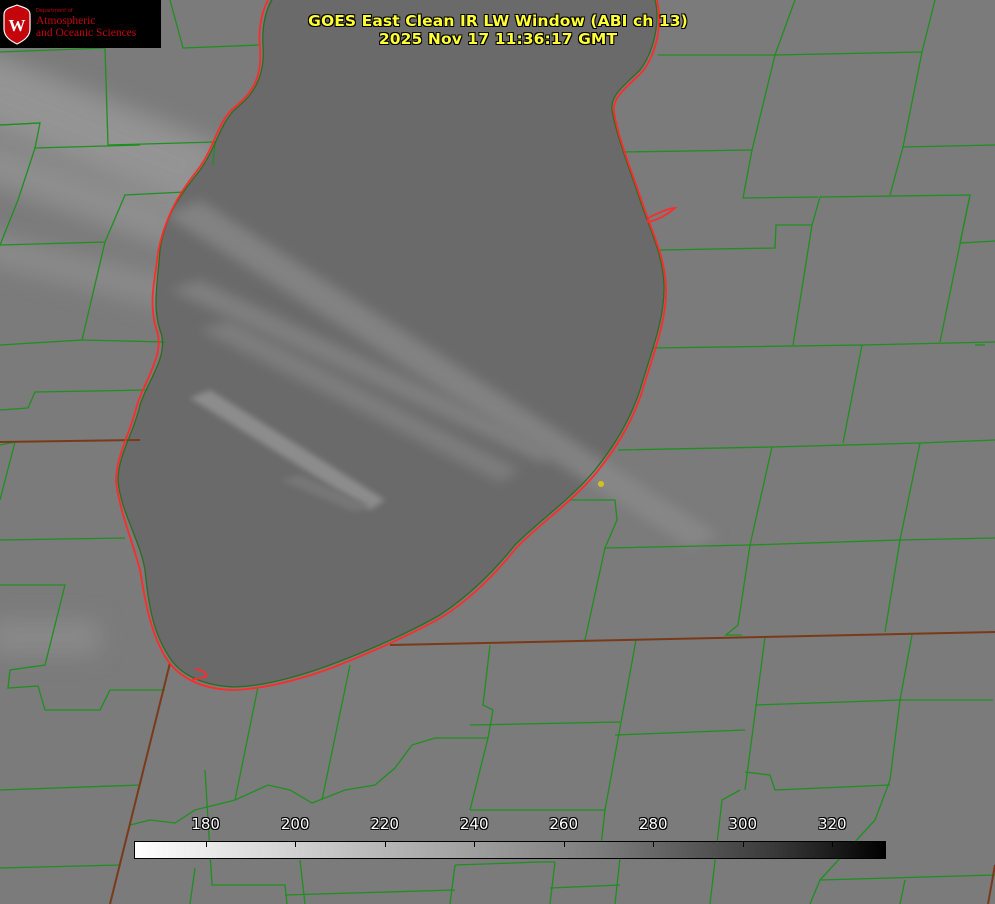  What do you see at coordinates (498, 21) in the screenshot?
I see `image-title: GOES East Clean IR LW Window (ABI ch 13)` at bounding box center [498, 21].